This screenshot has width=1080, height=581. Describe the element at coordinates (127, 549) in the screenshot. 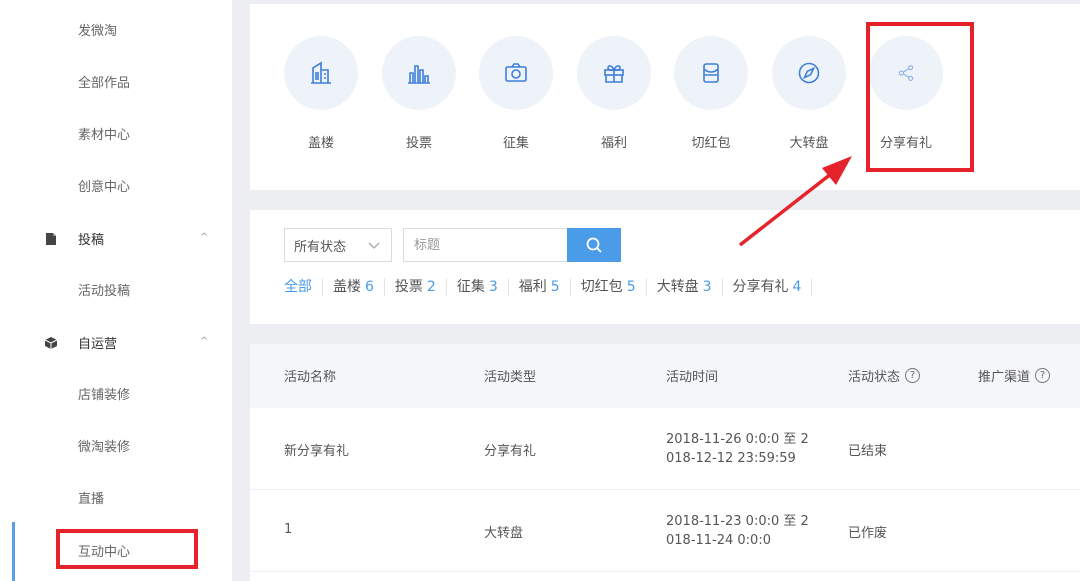

I see `highlight-box-interaction-center` at that location.